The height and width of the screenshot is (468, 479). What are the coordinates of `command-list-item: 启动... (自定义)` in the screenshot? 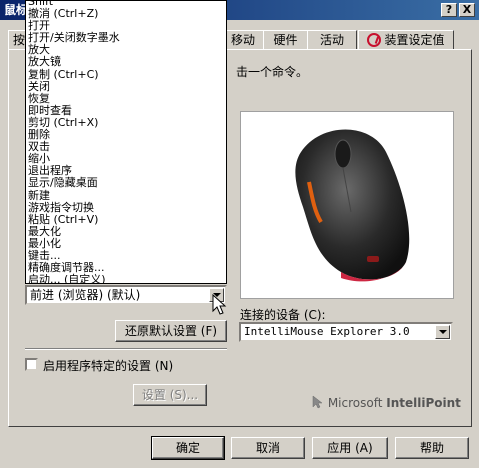 It's located at (126, 278).